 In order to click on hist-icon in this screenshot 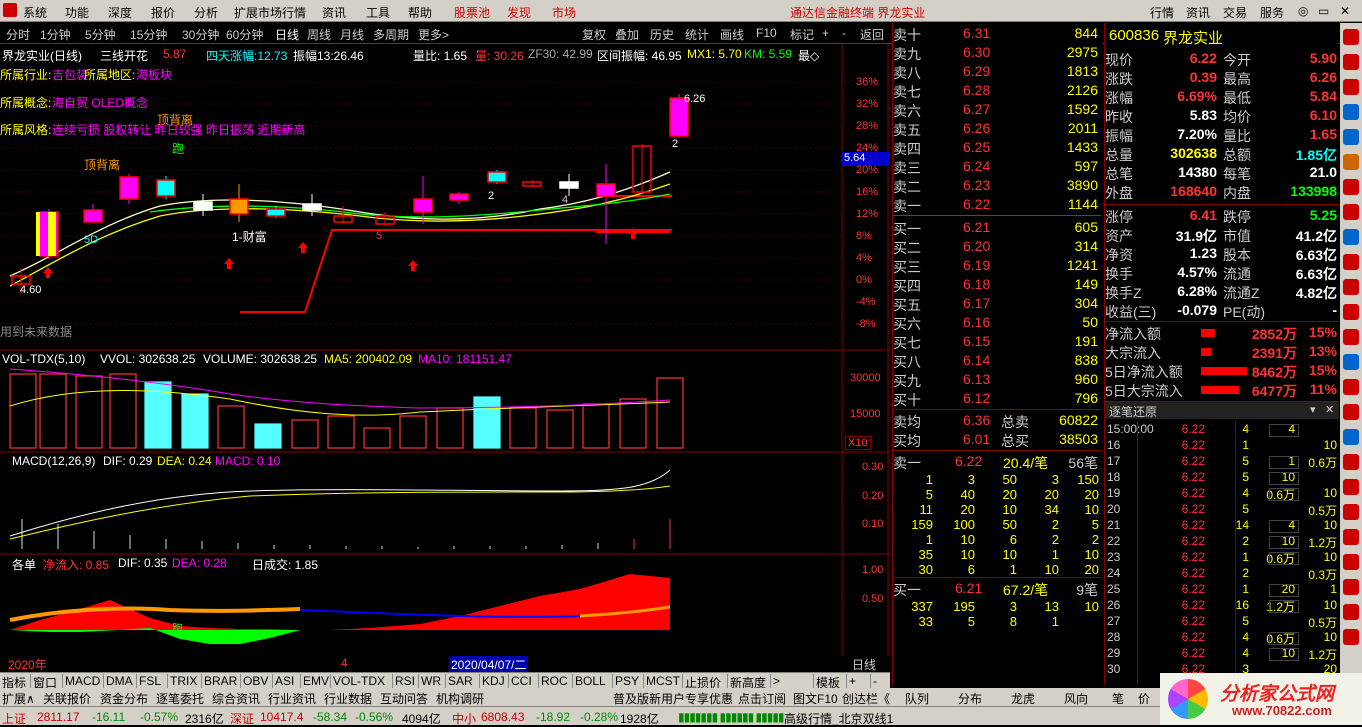, I will do `click(1351, 412)`.